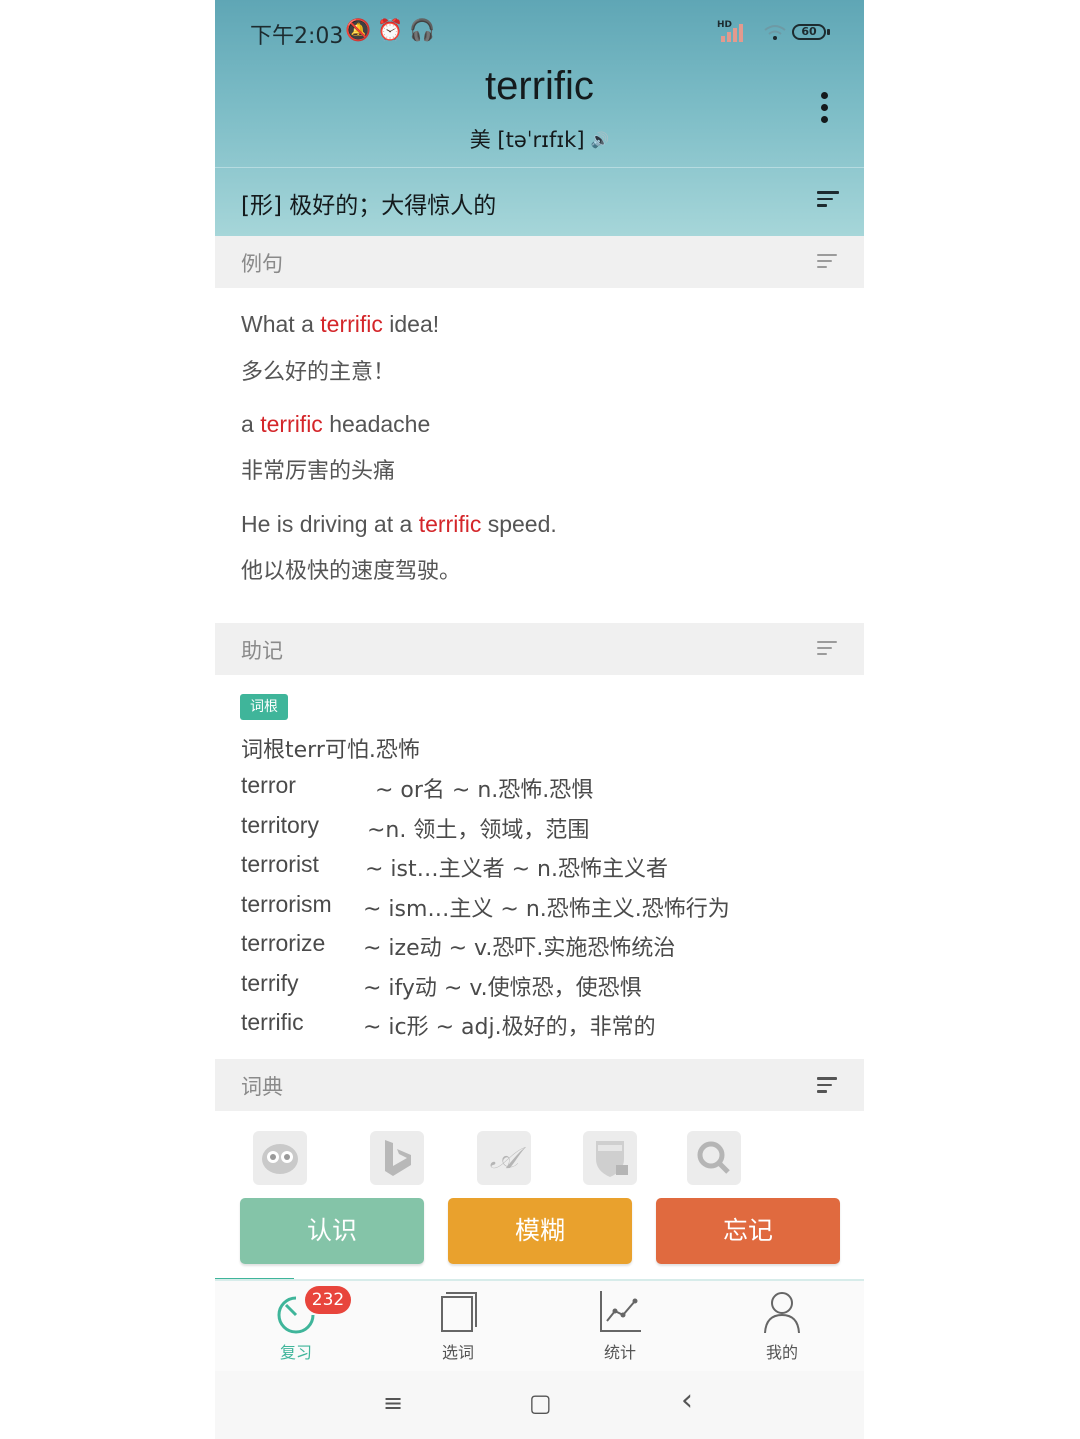 The width and height of the screenshot is (1080, 1439). I want to click on mnemonic-word: terrorize, so click(283, 943).